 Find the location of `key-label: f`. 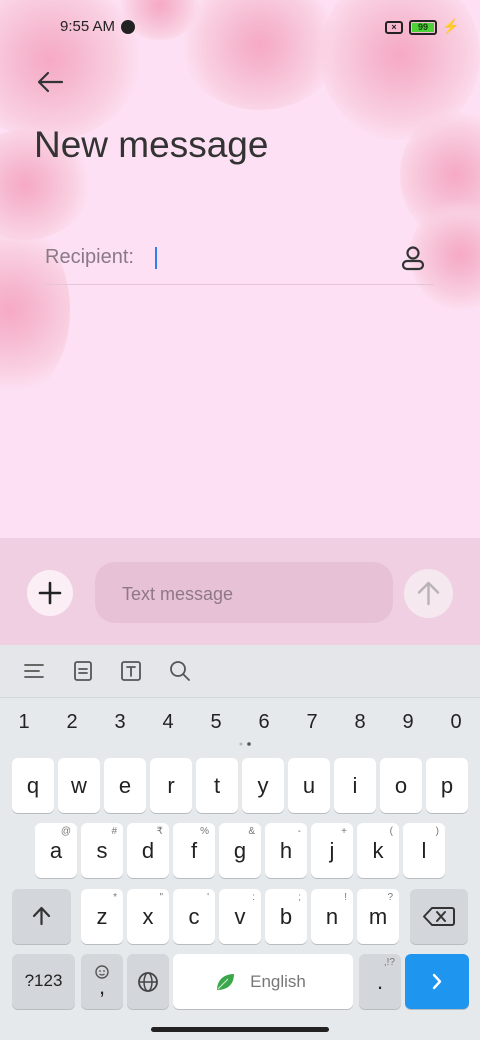

key-label: f is located at coordinates (194, 850).